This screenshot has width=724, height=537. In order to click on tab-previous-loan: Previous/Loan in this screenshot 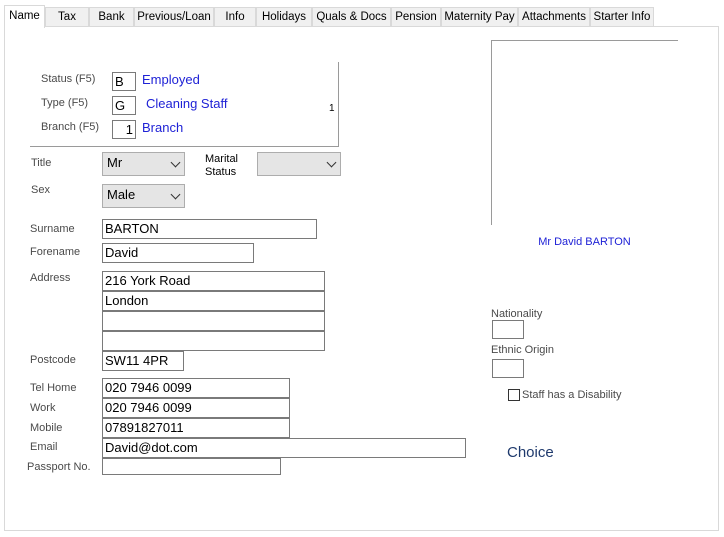, I will do `click(174, 17)`.